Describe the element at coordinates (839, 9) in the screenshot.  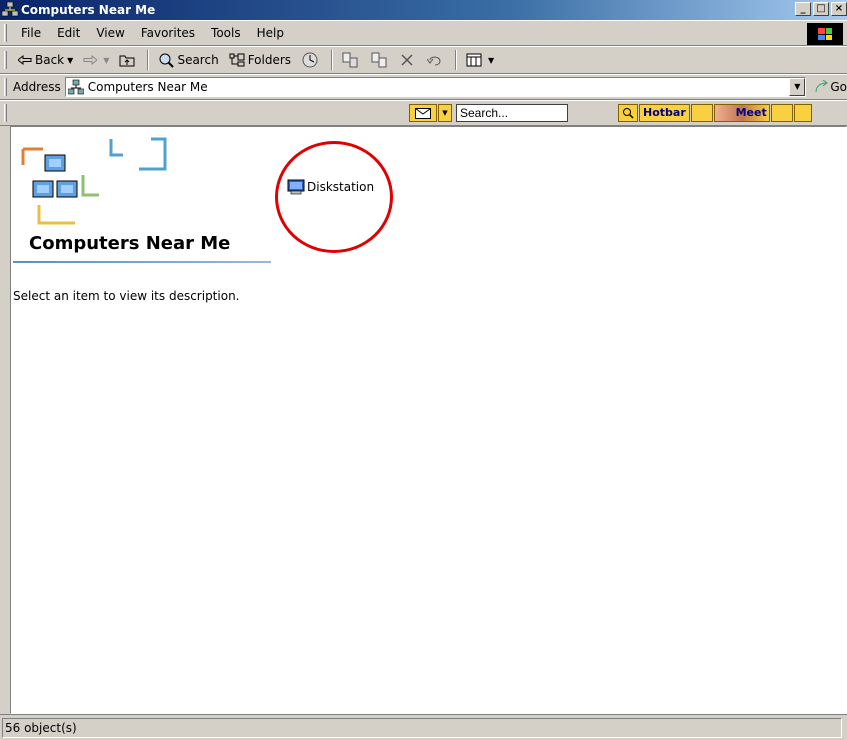
I see `close-button: ×` at that location.